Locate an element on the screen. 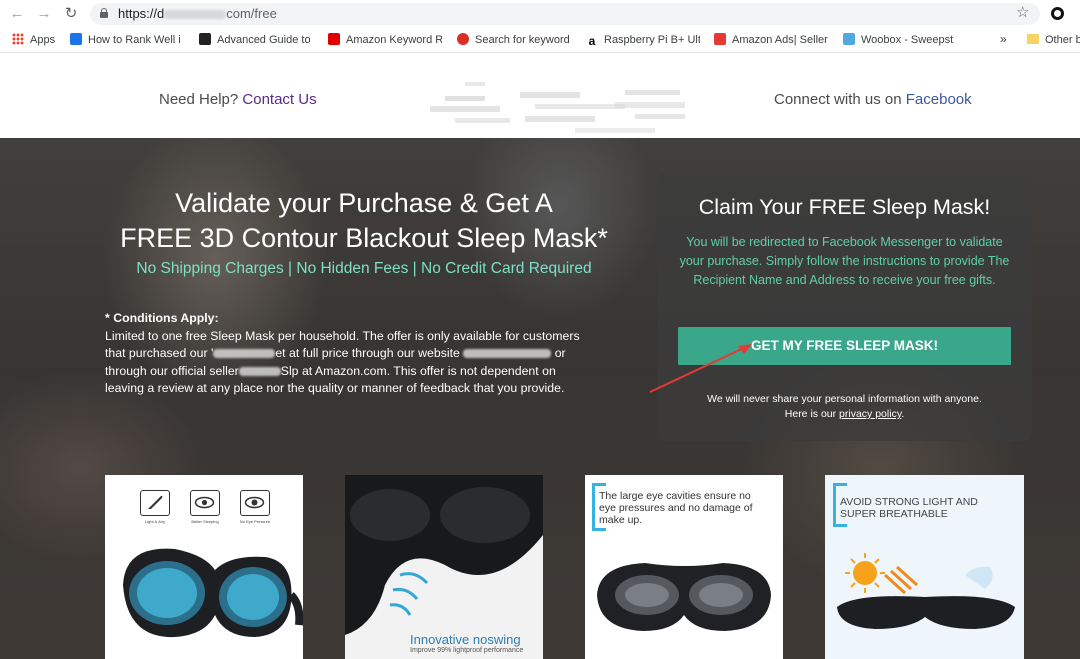 This screenshot has width=1080, height=659. redacted-seller is located at coordinates (259, 371).